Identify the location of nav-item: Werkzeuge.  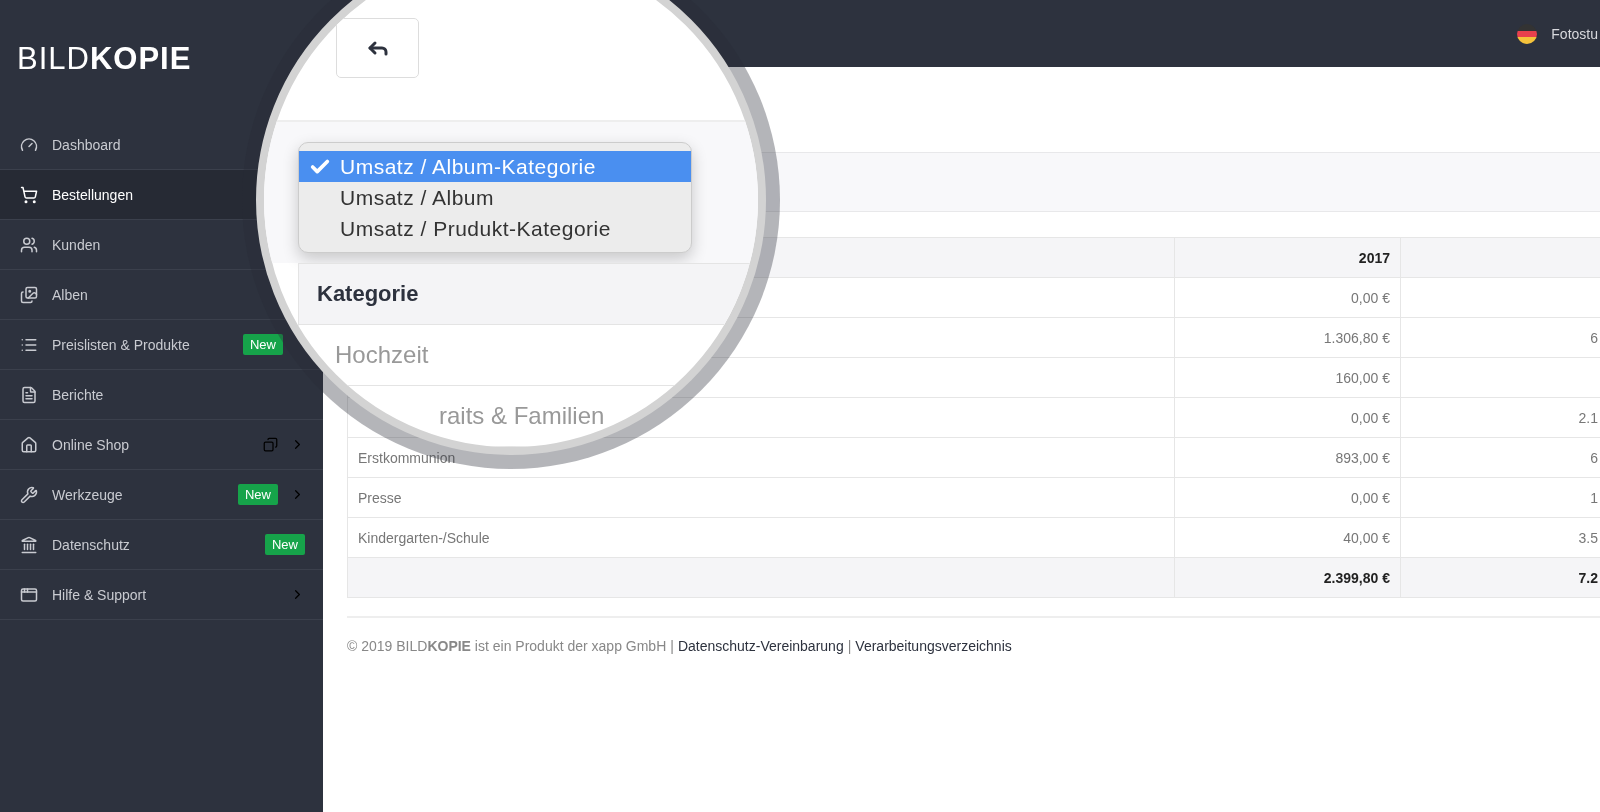
(71, 494).